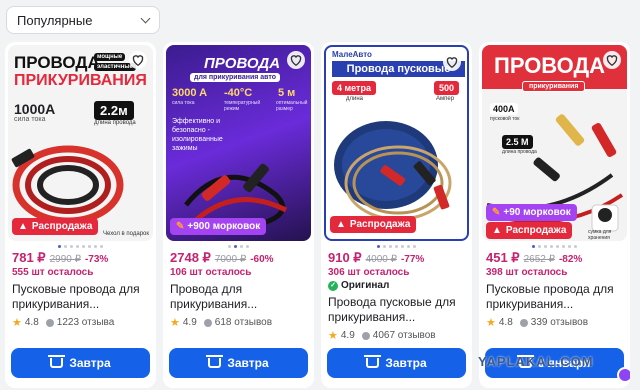  What do you see at coordinates (559, 322) in the screenshot?
I see `reviews-count: 339 отзывов` at bounding box center [559, 322].